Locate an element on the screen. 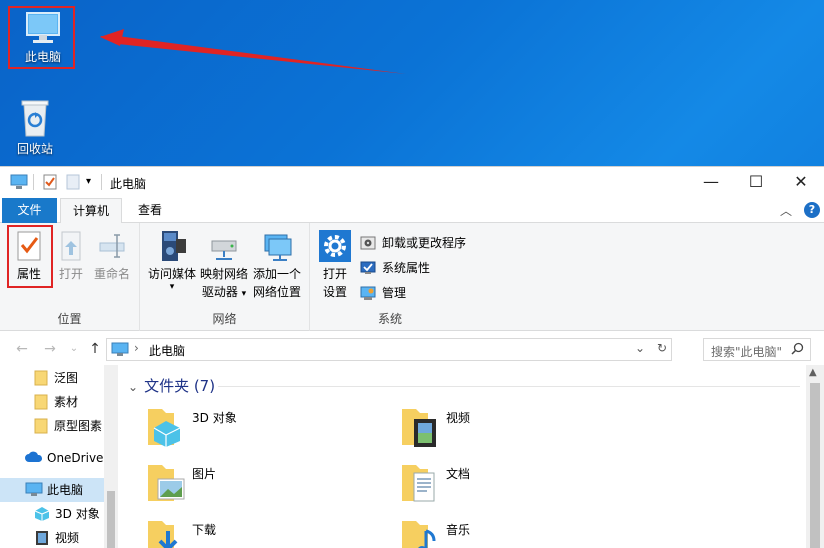 The width and height of the screenshot is (824, 548). nav-item-sucai: 素材 is located at coordinates (53, 402).